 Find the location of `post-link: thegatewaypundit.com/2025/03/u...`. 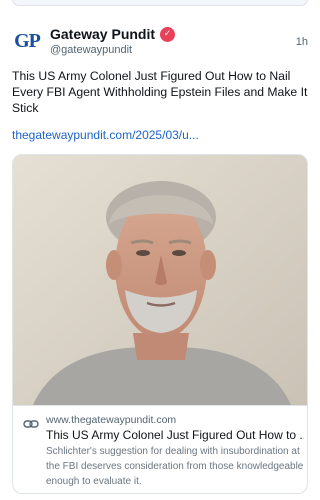

post-link: thegatewaypundit.com/2025/03/u... is located at coordinates (105, 135).